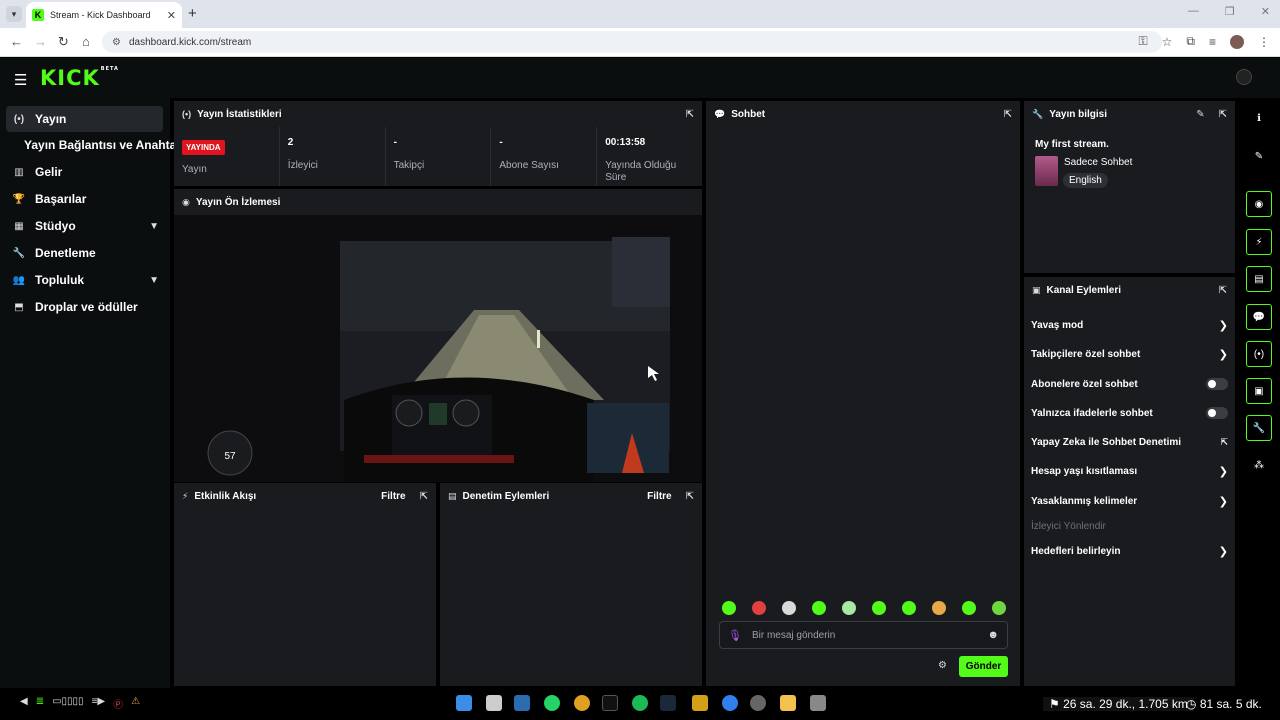 The height and width of the screenshot is (720, 1280). I want to click on action-slow-mode: Yavaş mod ❯, so click(1129, 325).